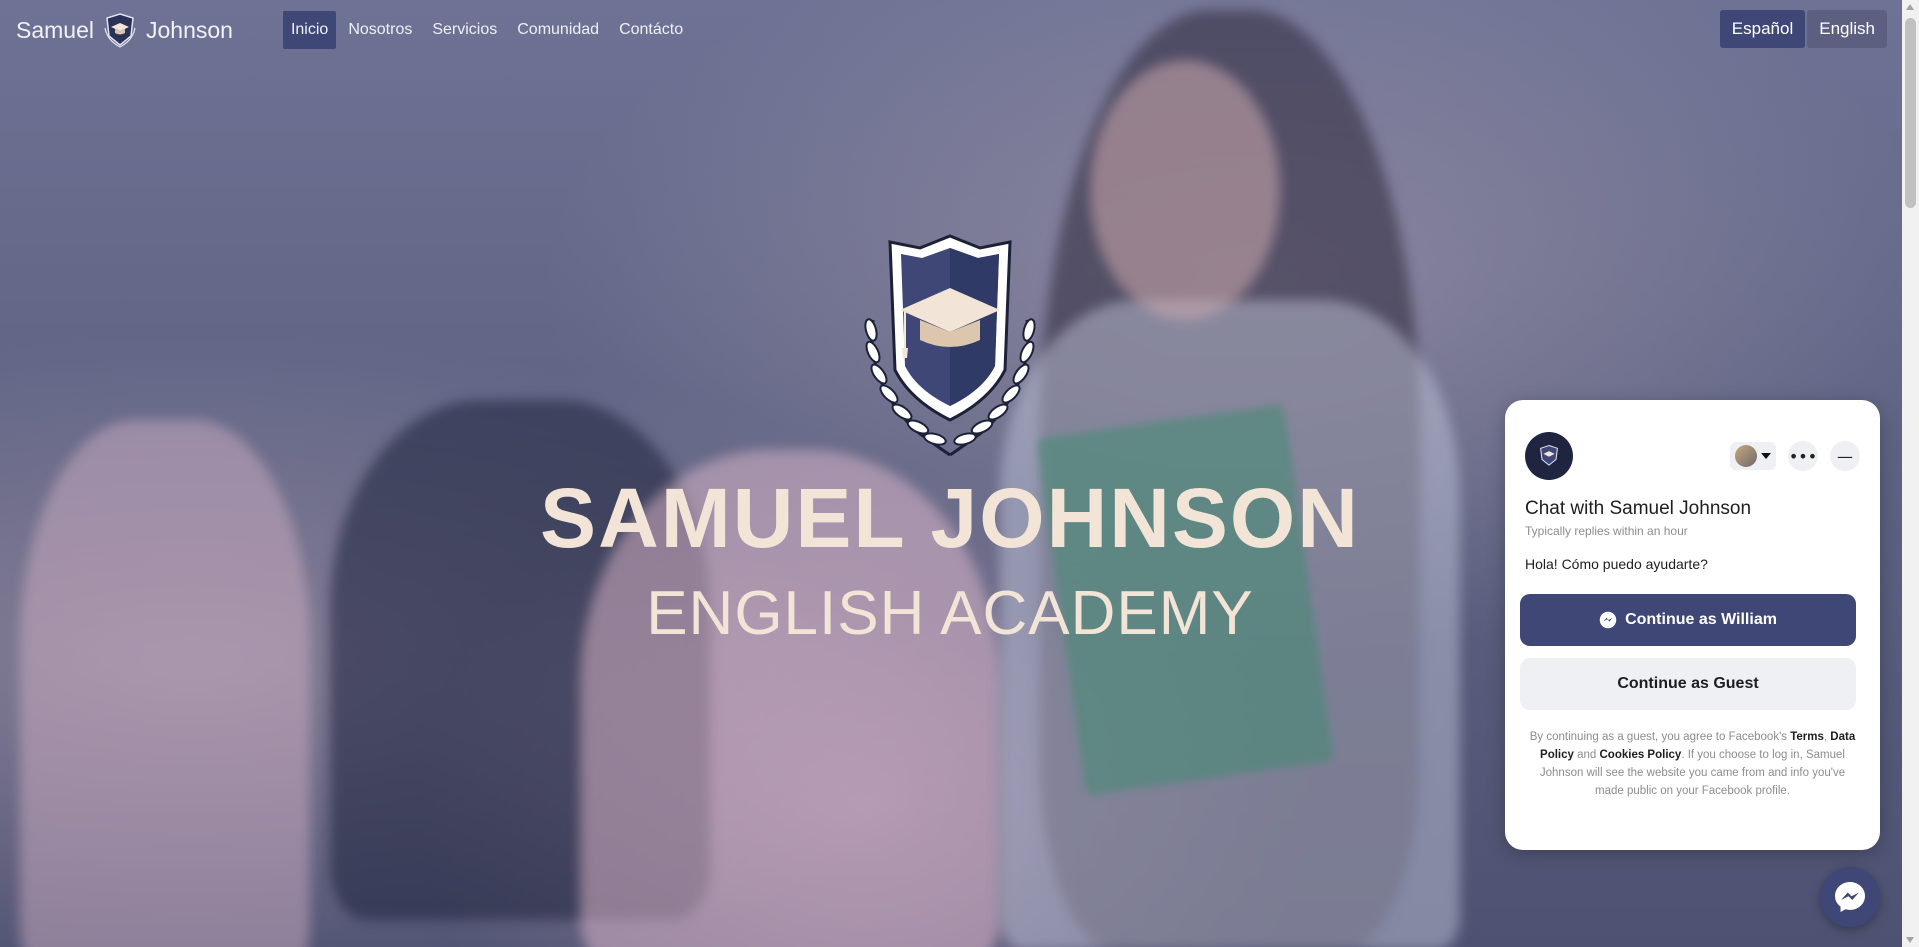 This screenshot has width=1919, height=947. I want to click on chat-controls: ••• —, so click(1795, 456).